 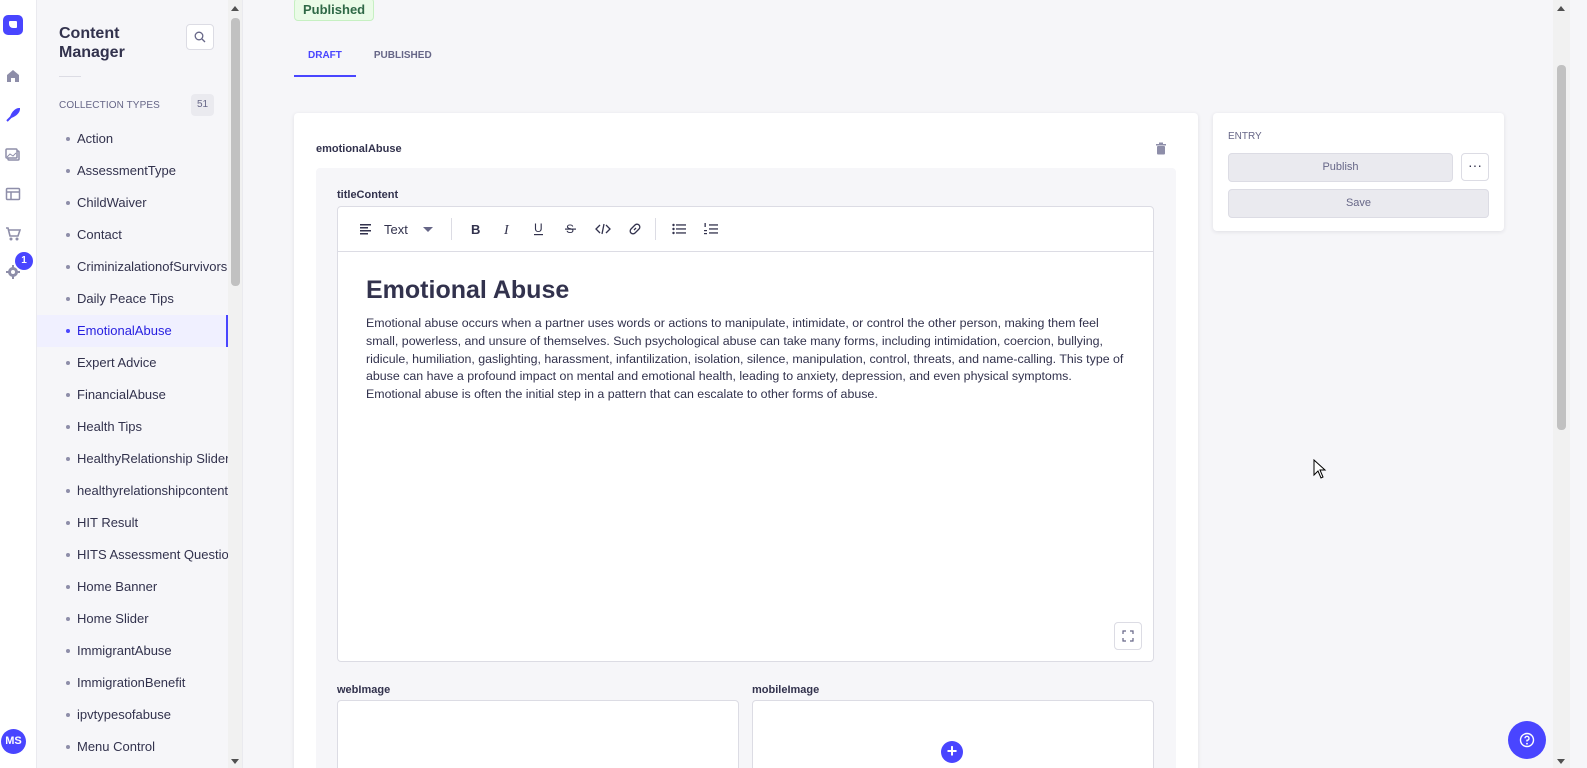 I want to click on italic-icon: I, so click(x=507, y=229).